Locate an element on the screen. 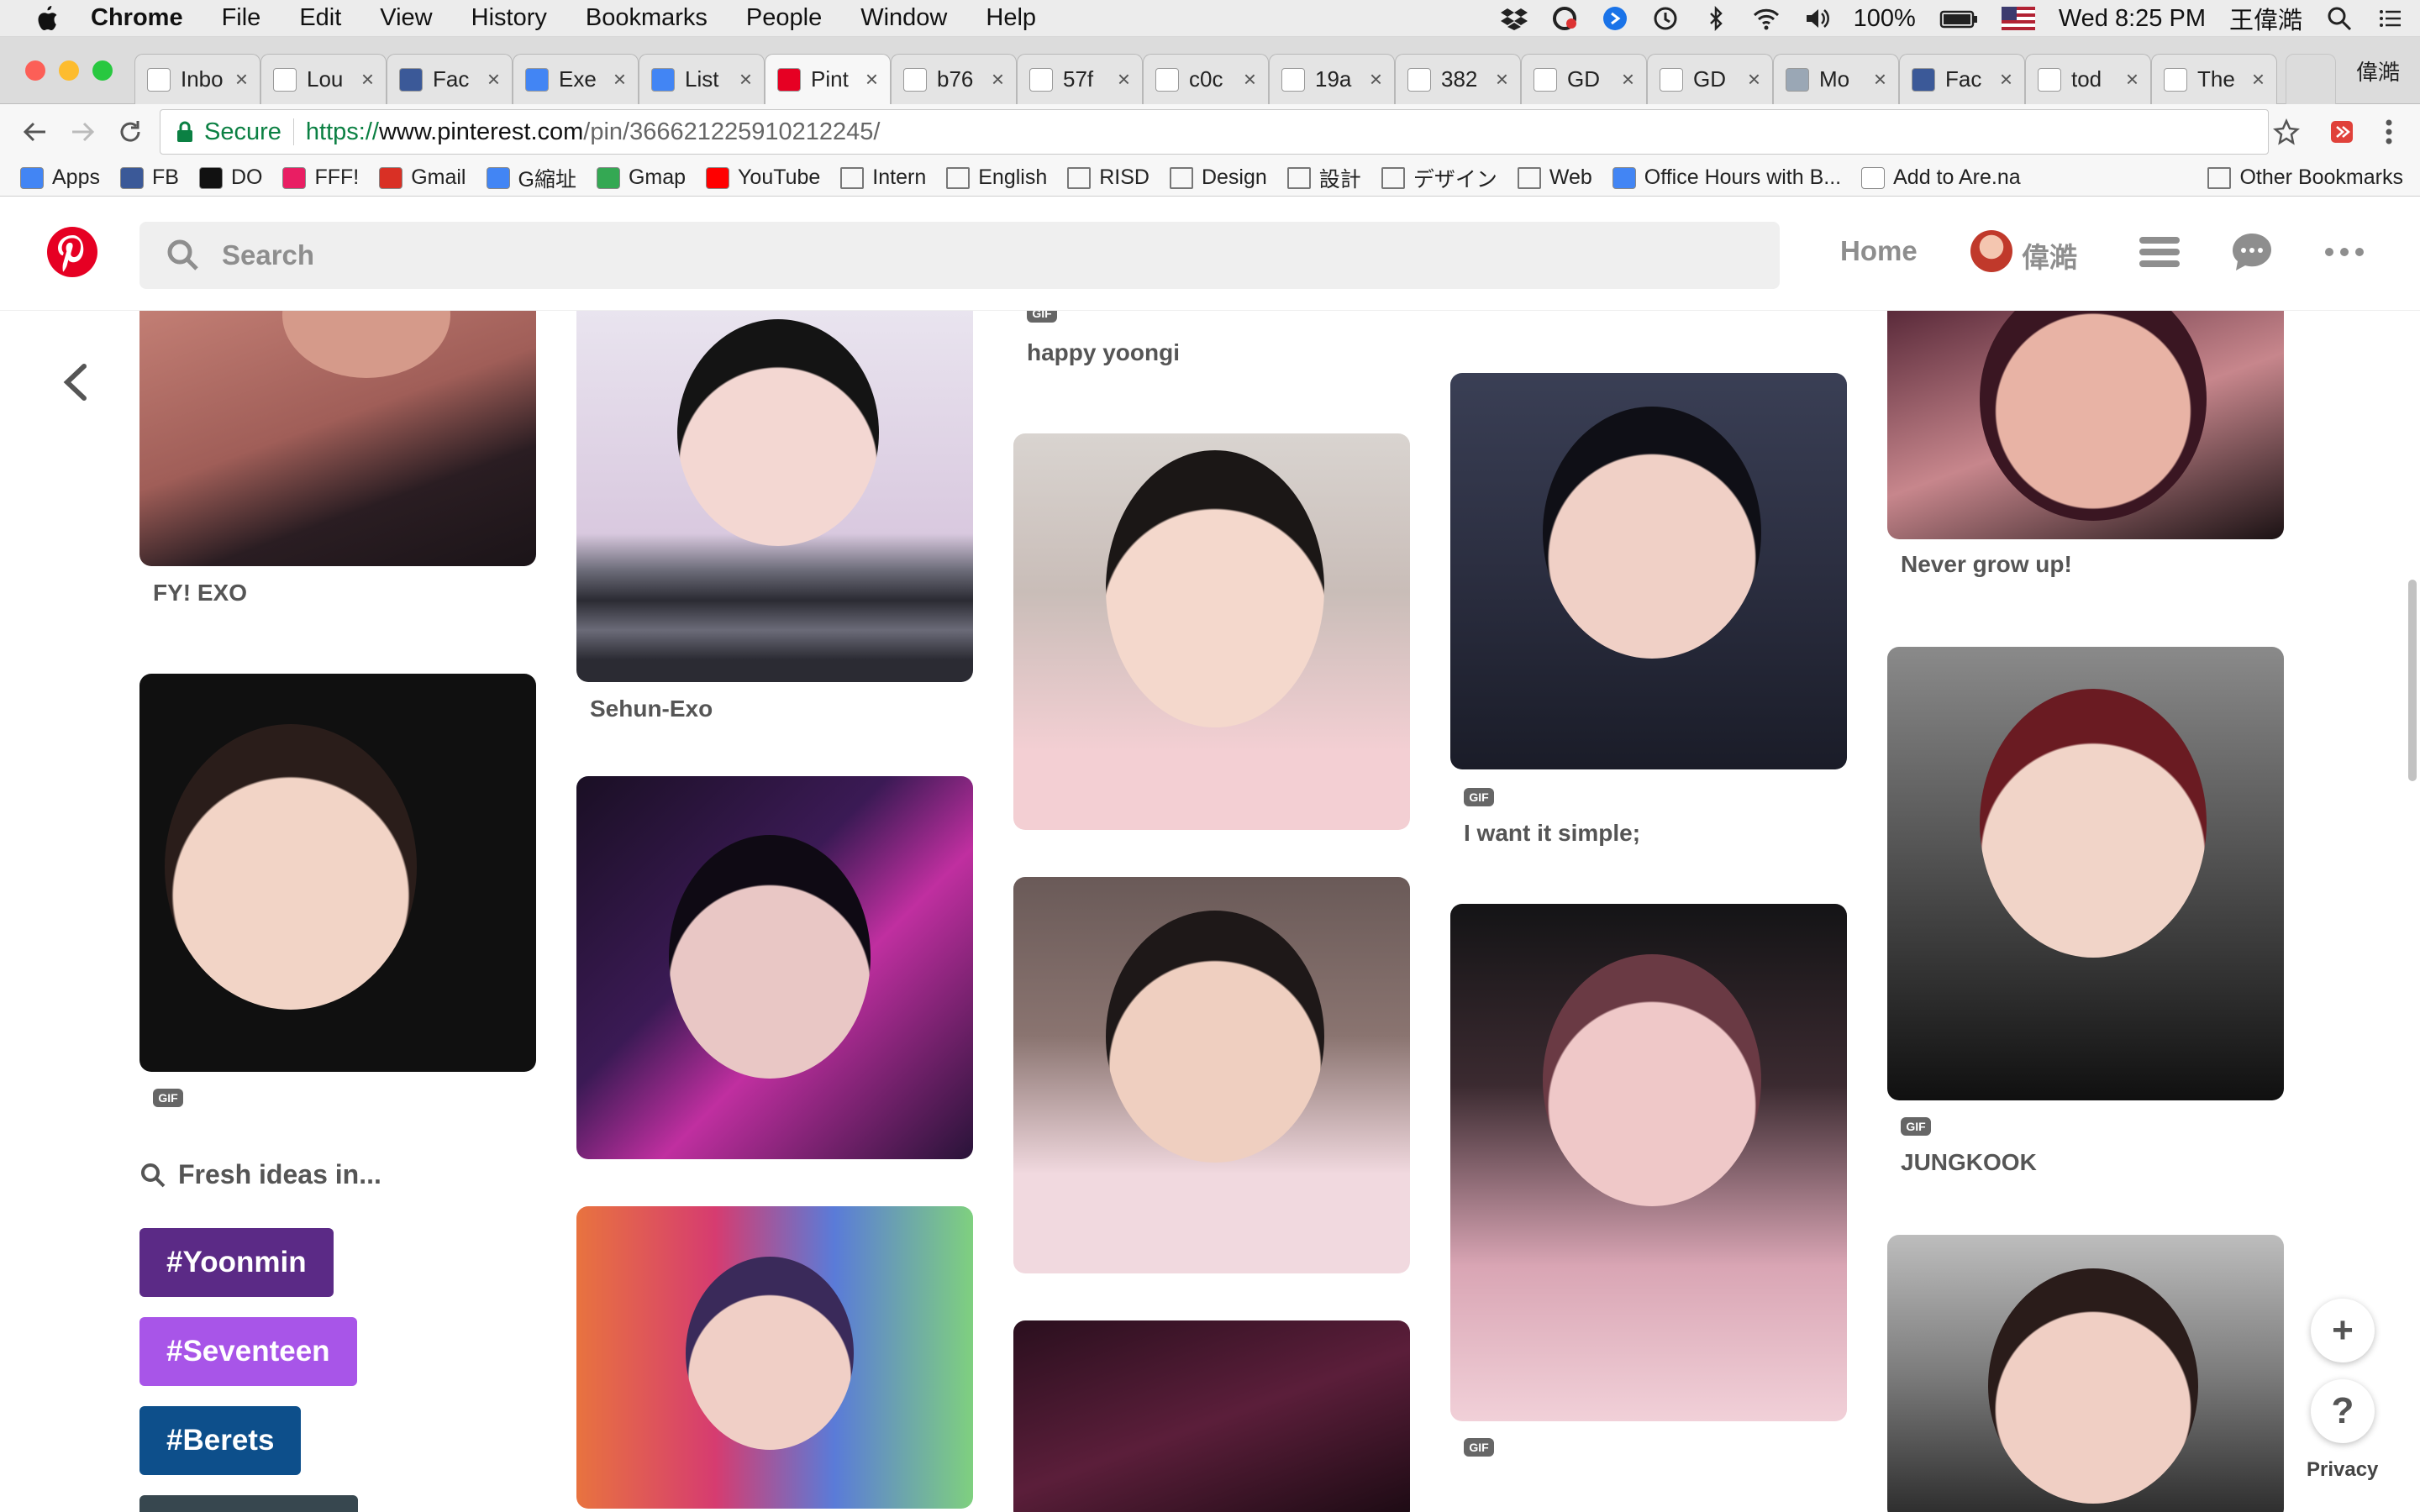 The width and height of the screenshot is (2420, 1512). tab-16: The × is located at coordinates (2214, 79).